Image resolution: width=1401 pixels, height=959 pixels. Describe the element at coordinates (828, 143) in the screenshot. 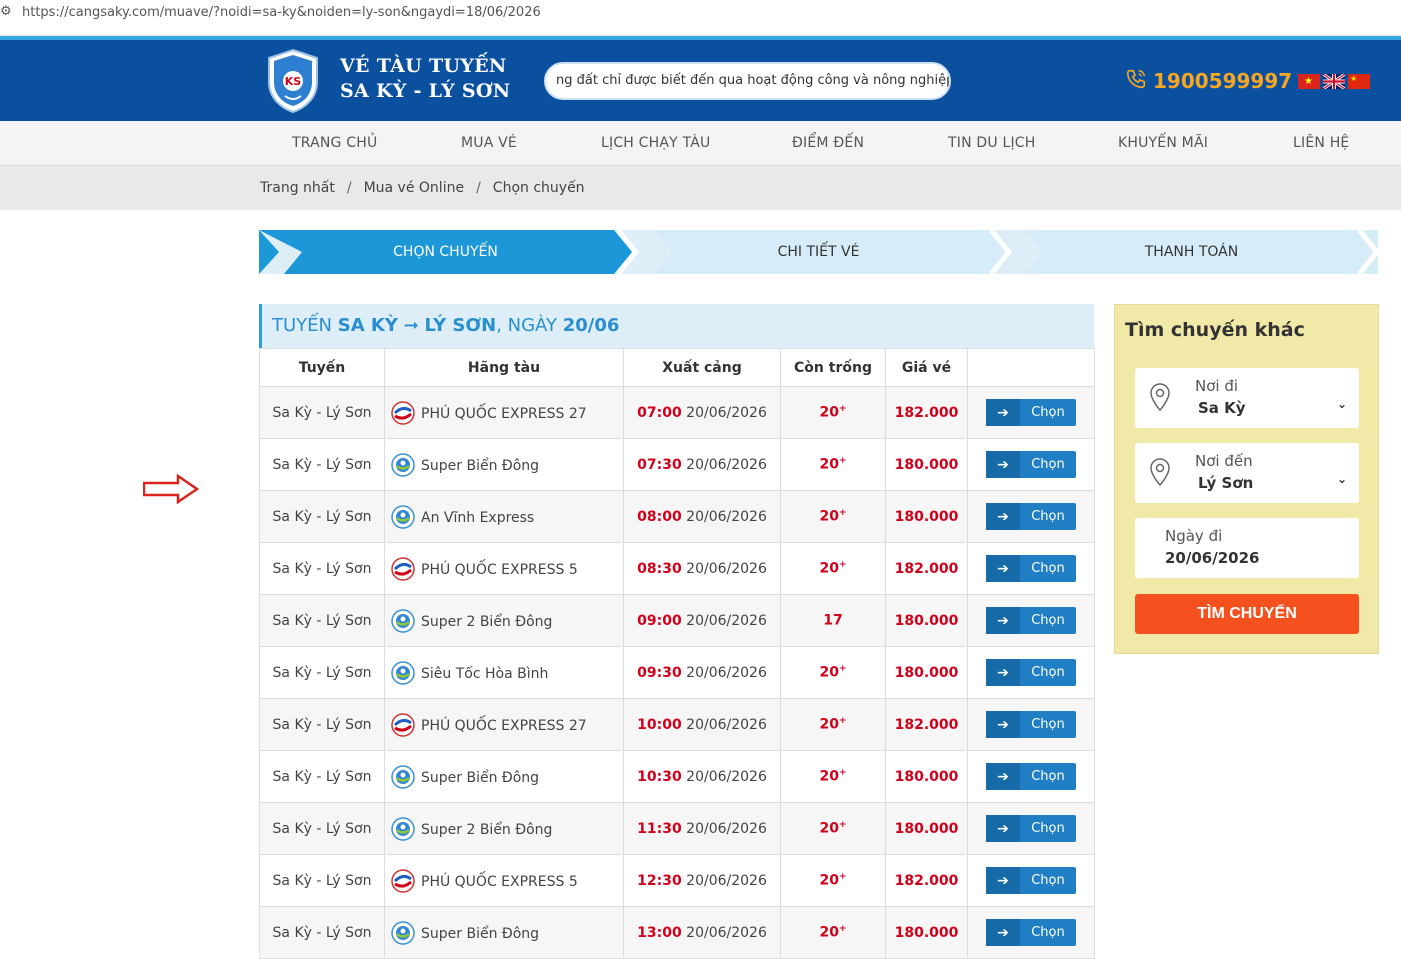

I see `nav-item-destinations: ĐIỂM ĐẾN` at that location.